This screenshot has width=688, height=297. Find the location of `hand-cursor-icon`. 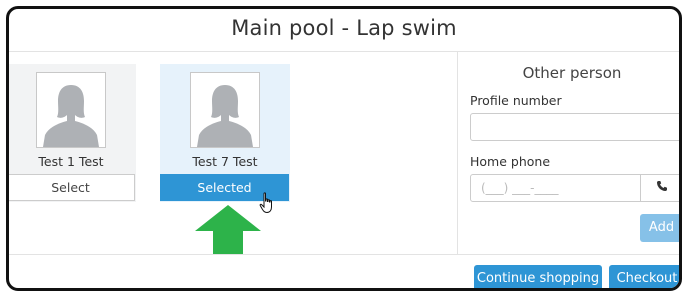

hand-cursor-icon is located at coordinates (265, 203).